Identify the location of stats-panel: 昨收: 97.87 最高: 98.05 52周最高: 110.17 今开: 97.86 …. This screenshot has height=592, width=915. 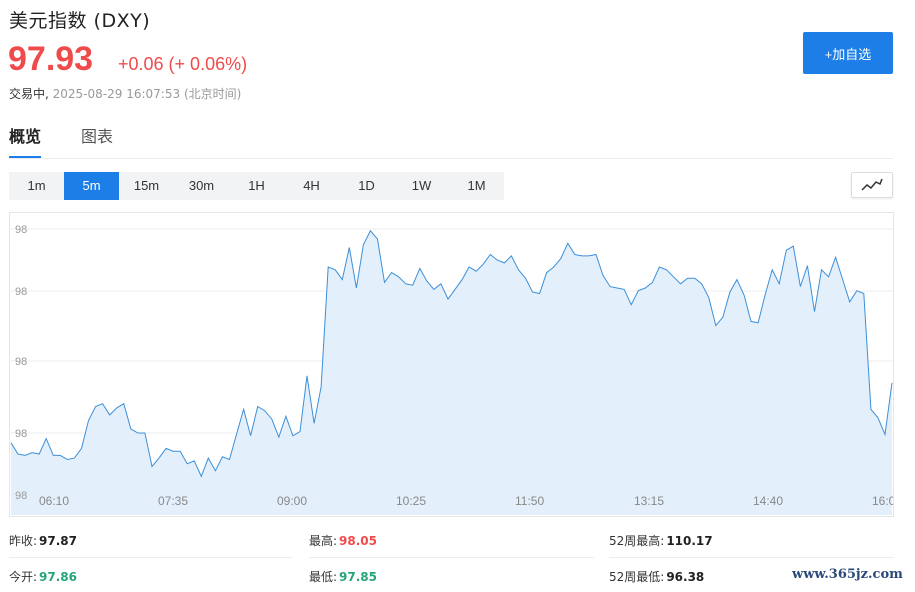
(451, 556).